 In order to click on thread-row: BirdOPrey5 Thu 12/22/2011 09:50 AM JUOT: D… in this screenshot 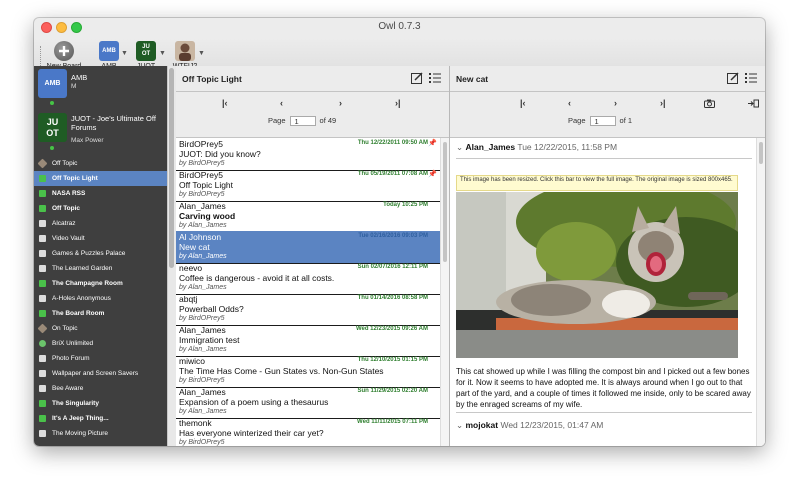, I will do `click(308, 154)`.